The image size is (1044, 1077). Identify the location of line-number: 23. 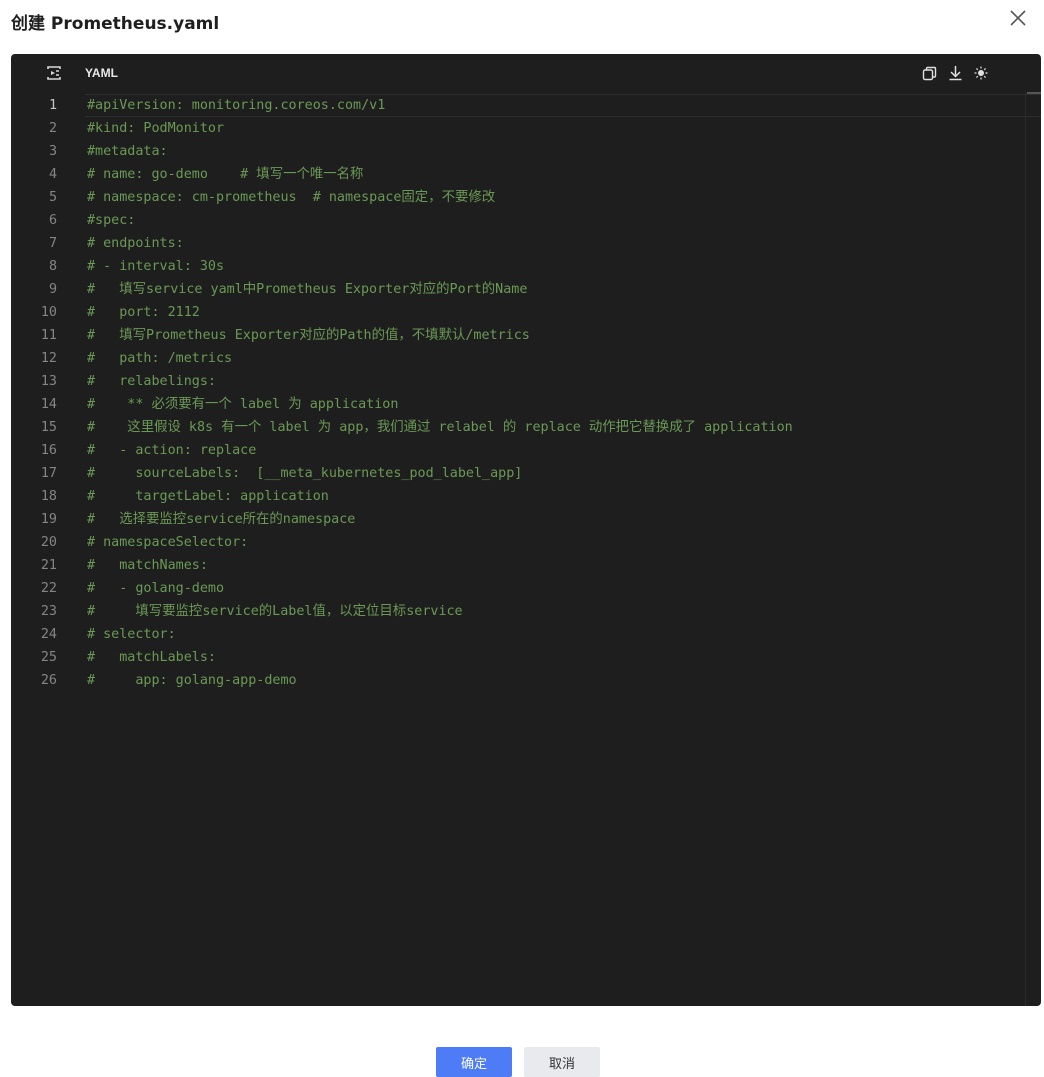
(48, 611).